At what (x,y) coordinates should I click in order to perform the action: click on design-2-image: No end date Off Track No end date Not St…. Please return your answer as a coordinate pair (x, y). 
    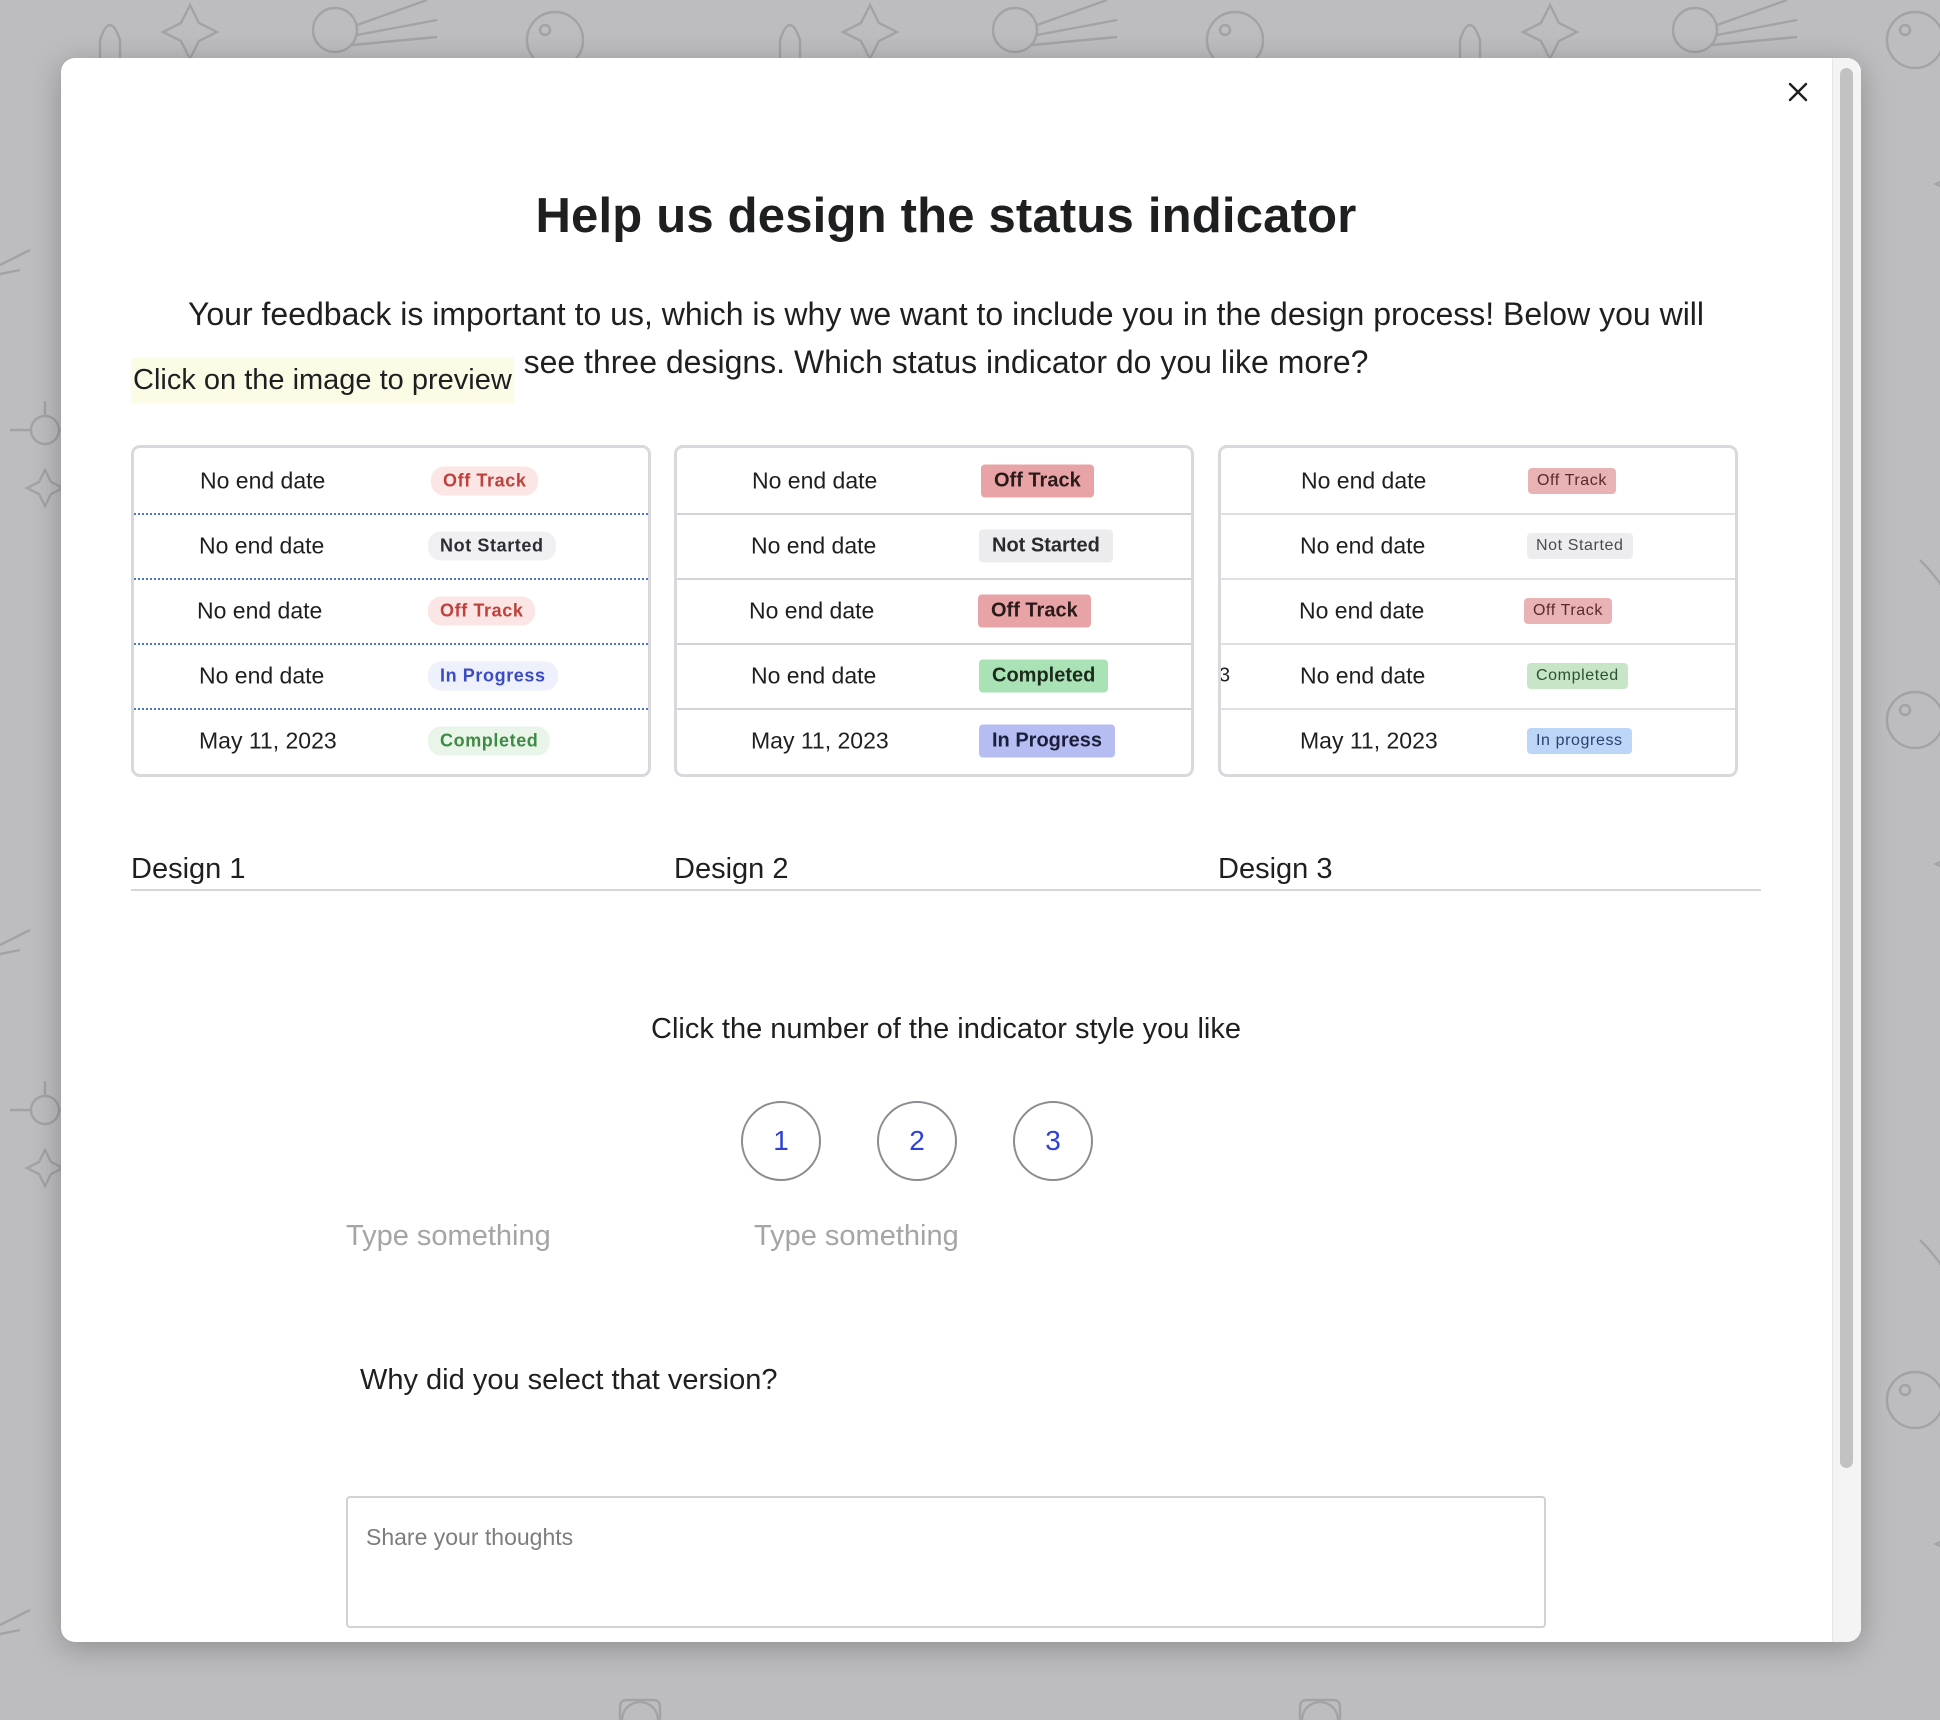
    Looking at the image, I should click on (934, 611).